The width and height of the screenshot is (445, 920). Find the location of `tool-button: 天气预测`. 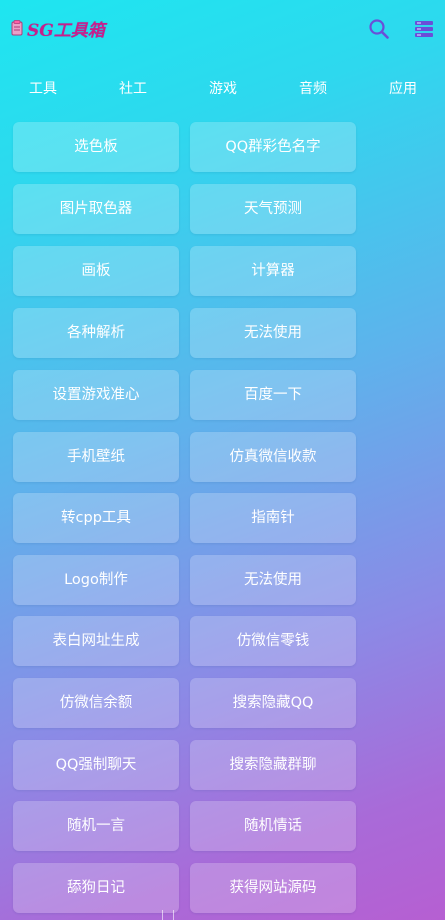

tool-button: 天气预测 is located at coordinates (273, 209).